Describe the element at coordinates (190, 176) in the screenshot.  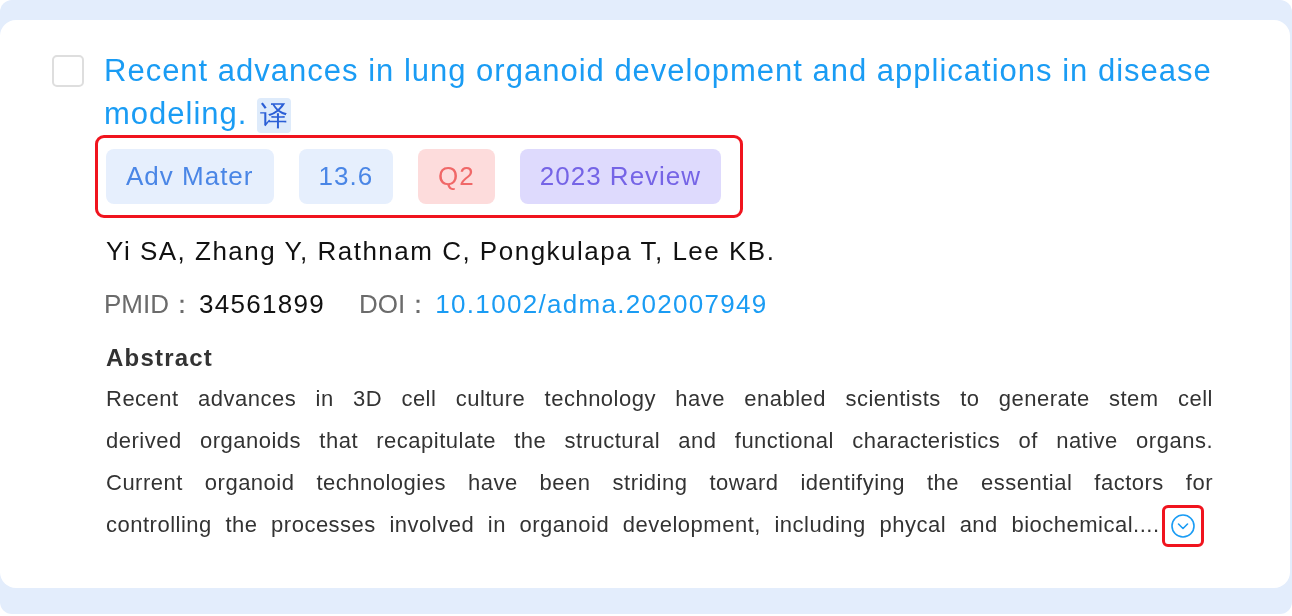
I see `tag: Adv Mater` at that location.